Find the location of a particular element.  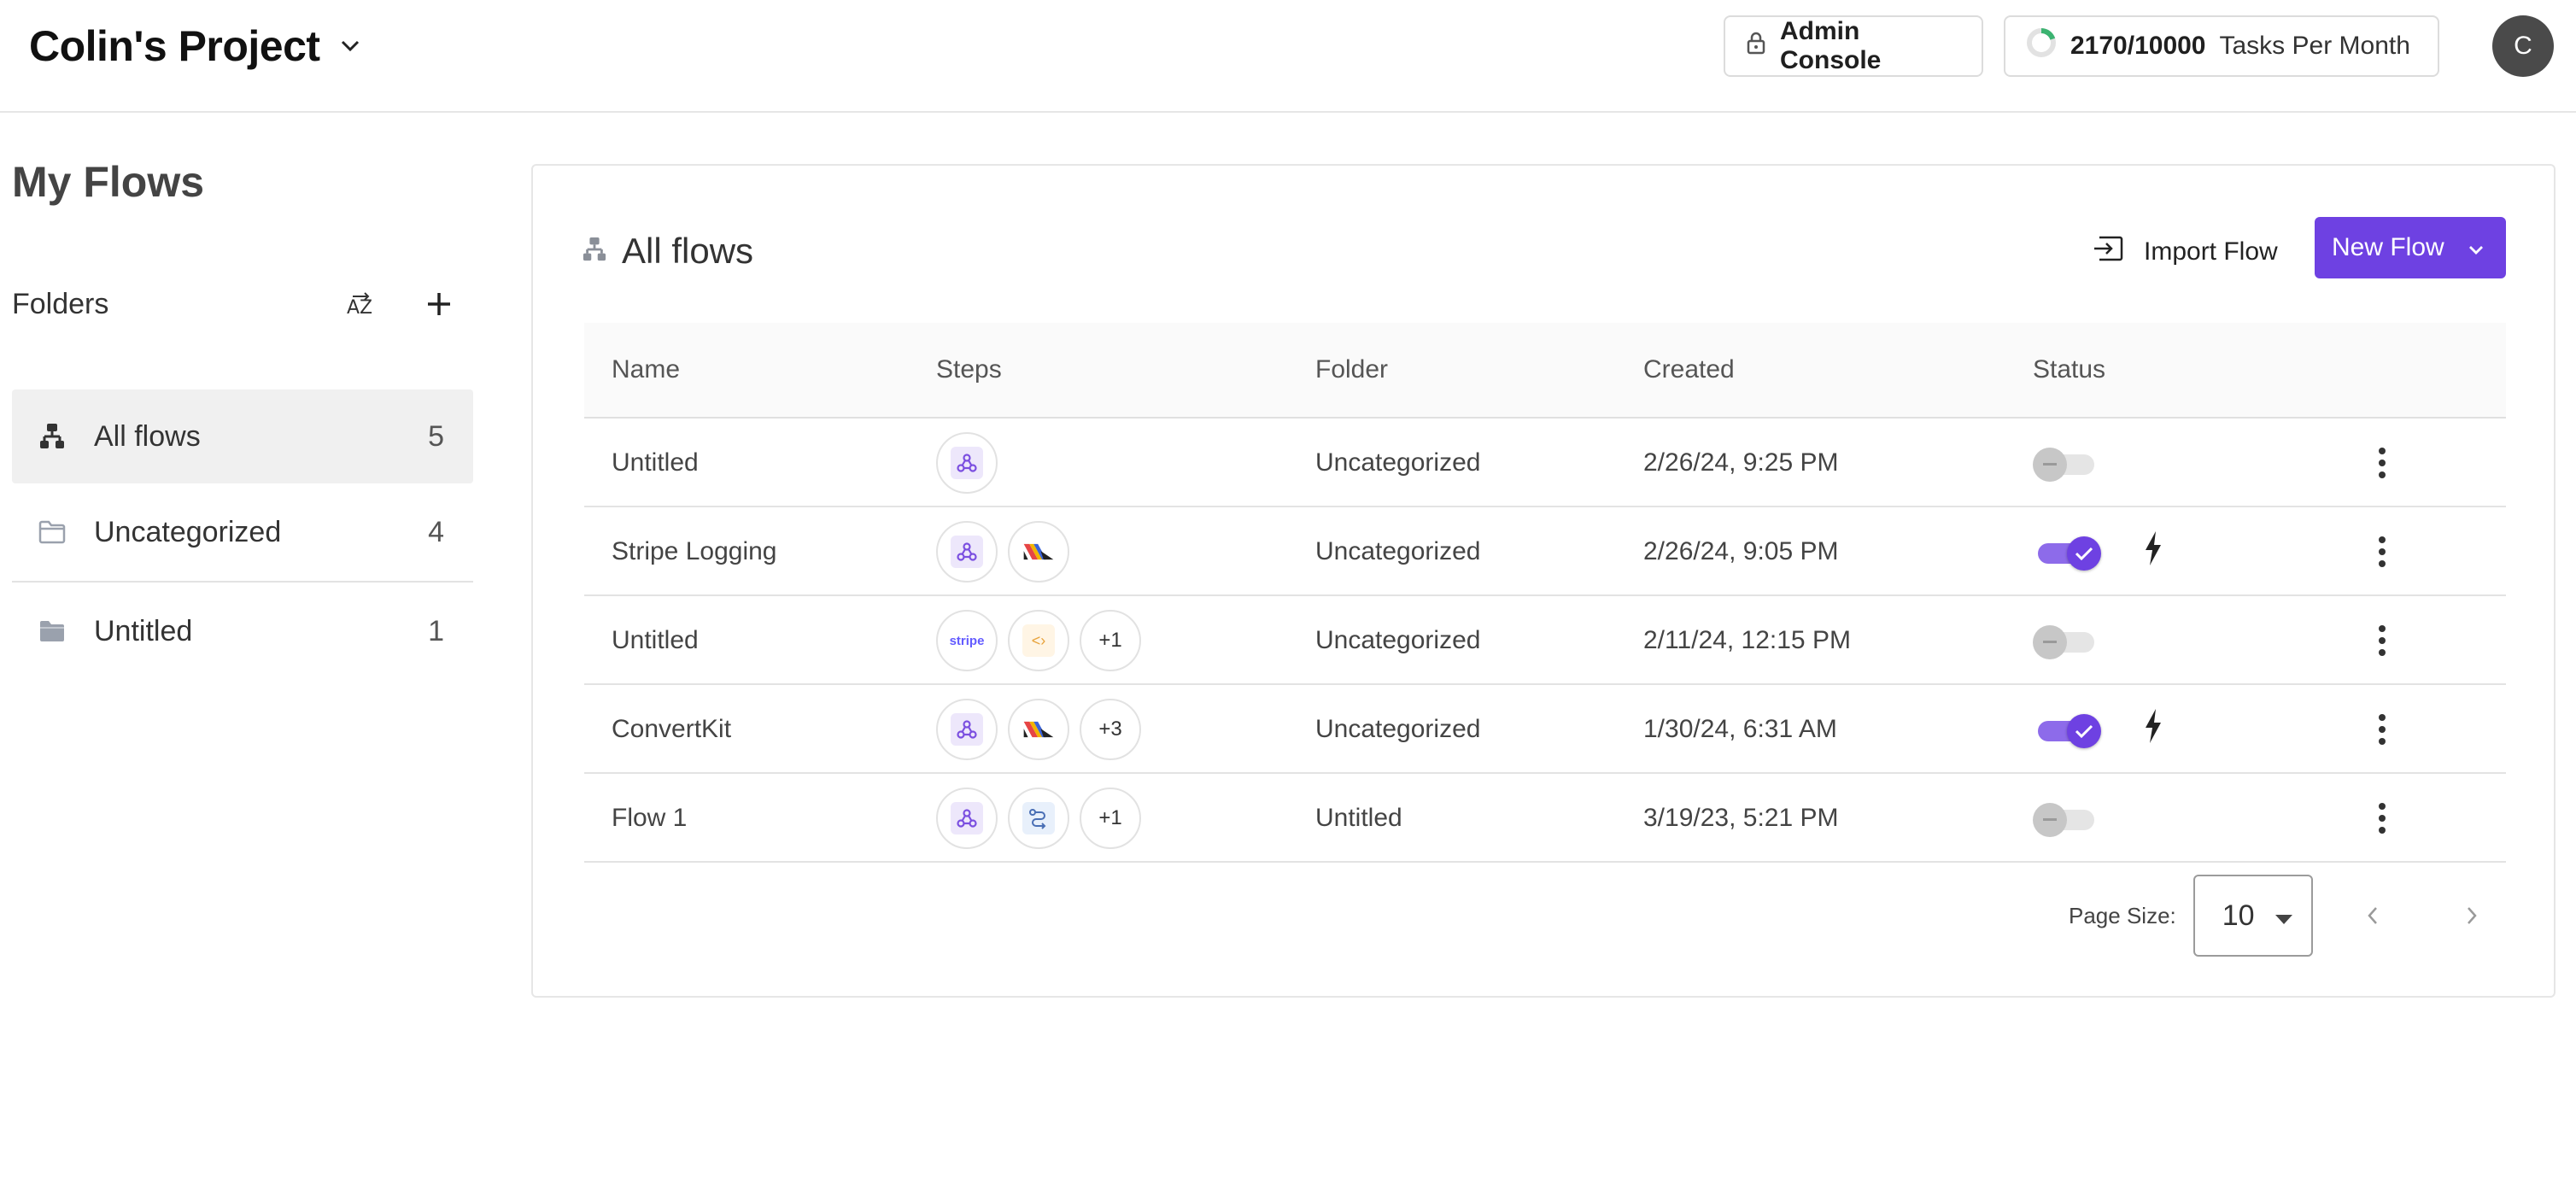

caret-down-icon is located at coordinates (2283, 916).